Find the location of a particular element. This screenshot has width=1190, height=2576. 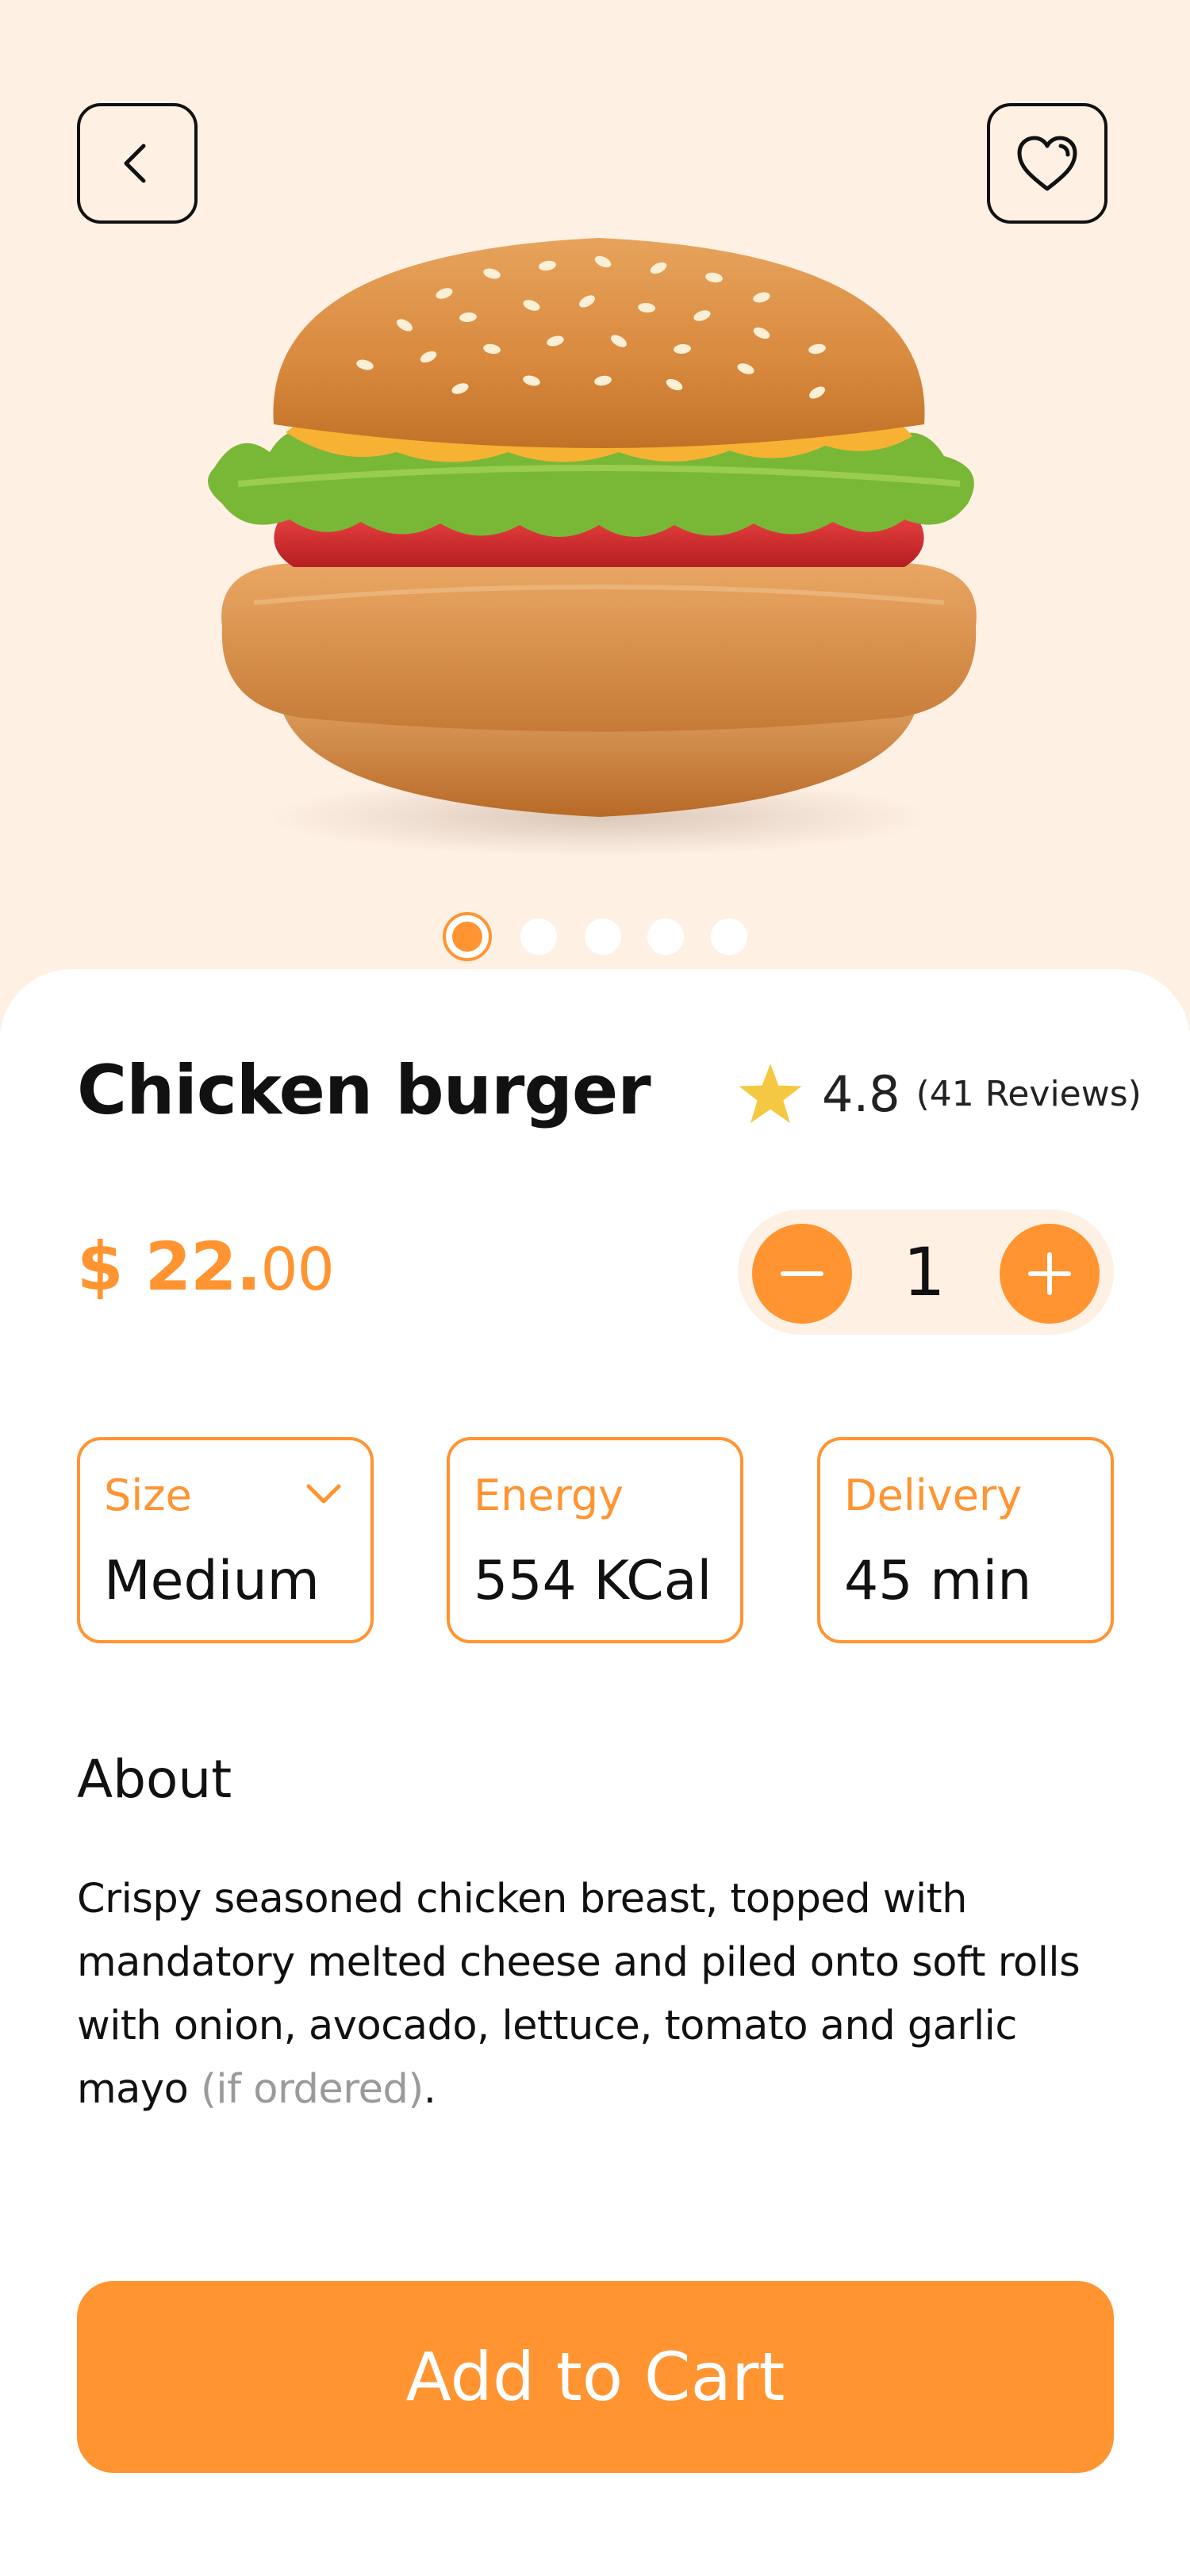

price-cents: 00 is located at coordinates (297, 1270).